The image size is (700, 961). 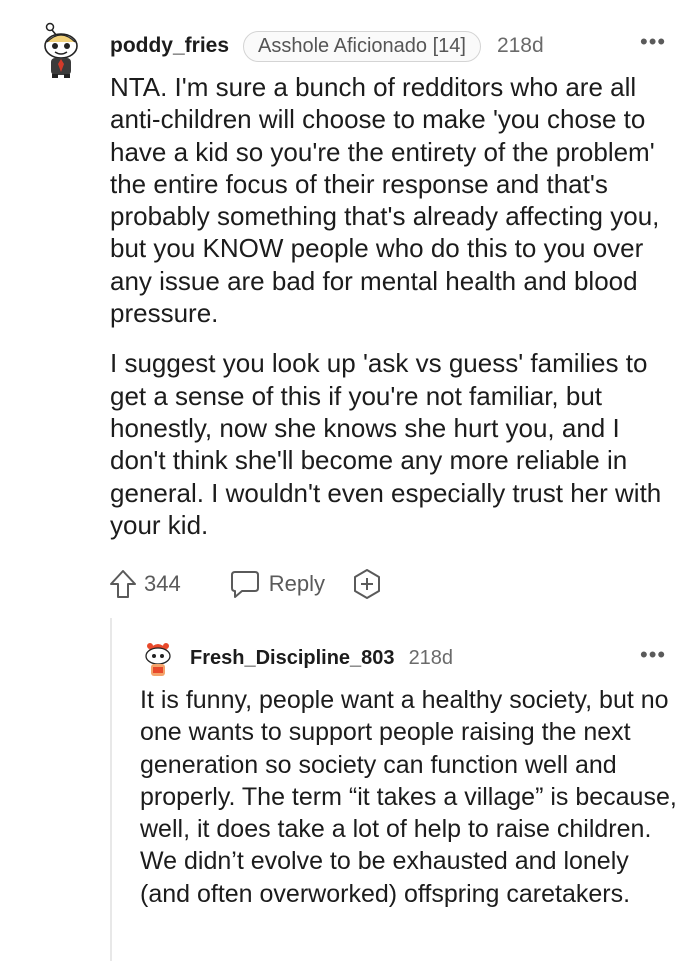 What do you see at coordinates (123, 584) in the screenshot?
I see `upvote-arrow-icon` at bounding box center [123, 584].